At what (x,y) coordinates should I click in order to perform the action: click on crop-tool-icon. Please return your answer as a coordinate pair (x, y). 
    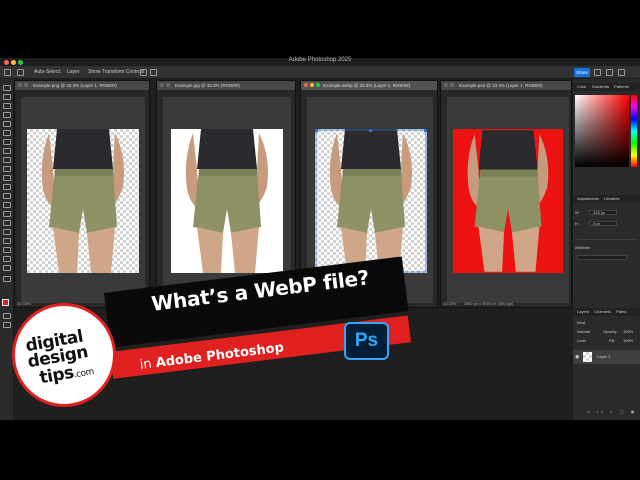
    Looking at the image, I should click on (7, 124).